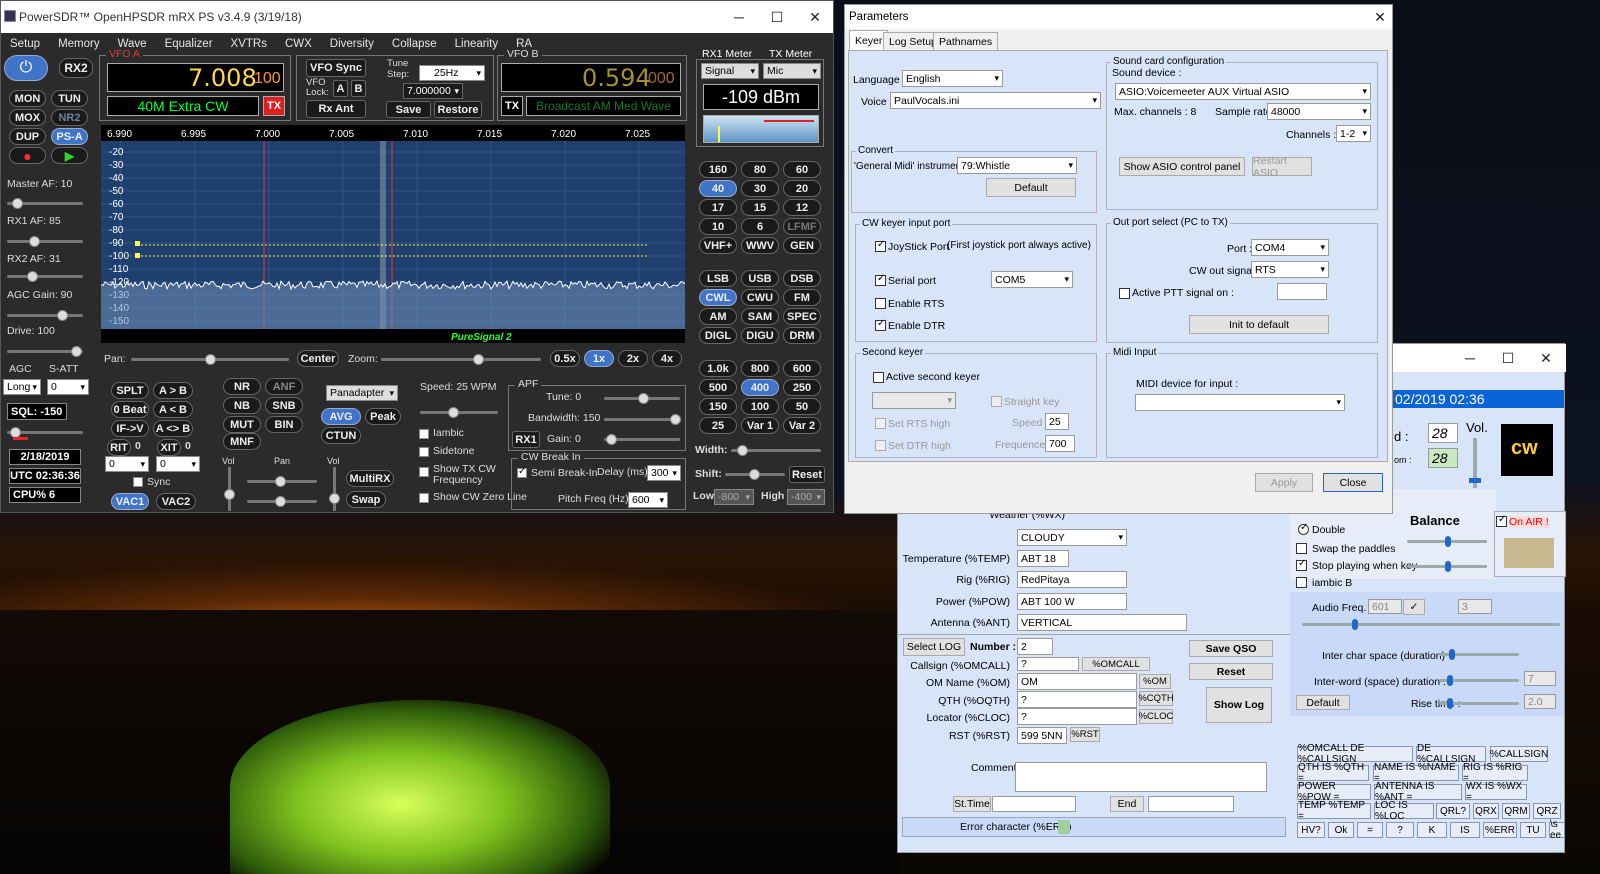  Describe the element at coordinates (366, 499) in the screenshot. I see `swap-button: Swap` at that location.